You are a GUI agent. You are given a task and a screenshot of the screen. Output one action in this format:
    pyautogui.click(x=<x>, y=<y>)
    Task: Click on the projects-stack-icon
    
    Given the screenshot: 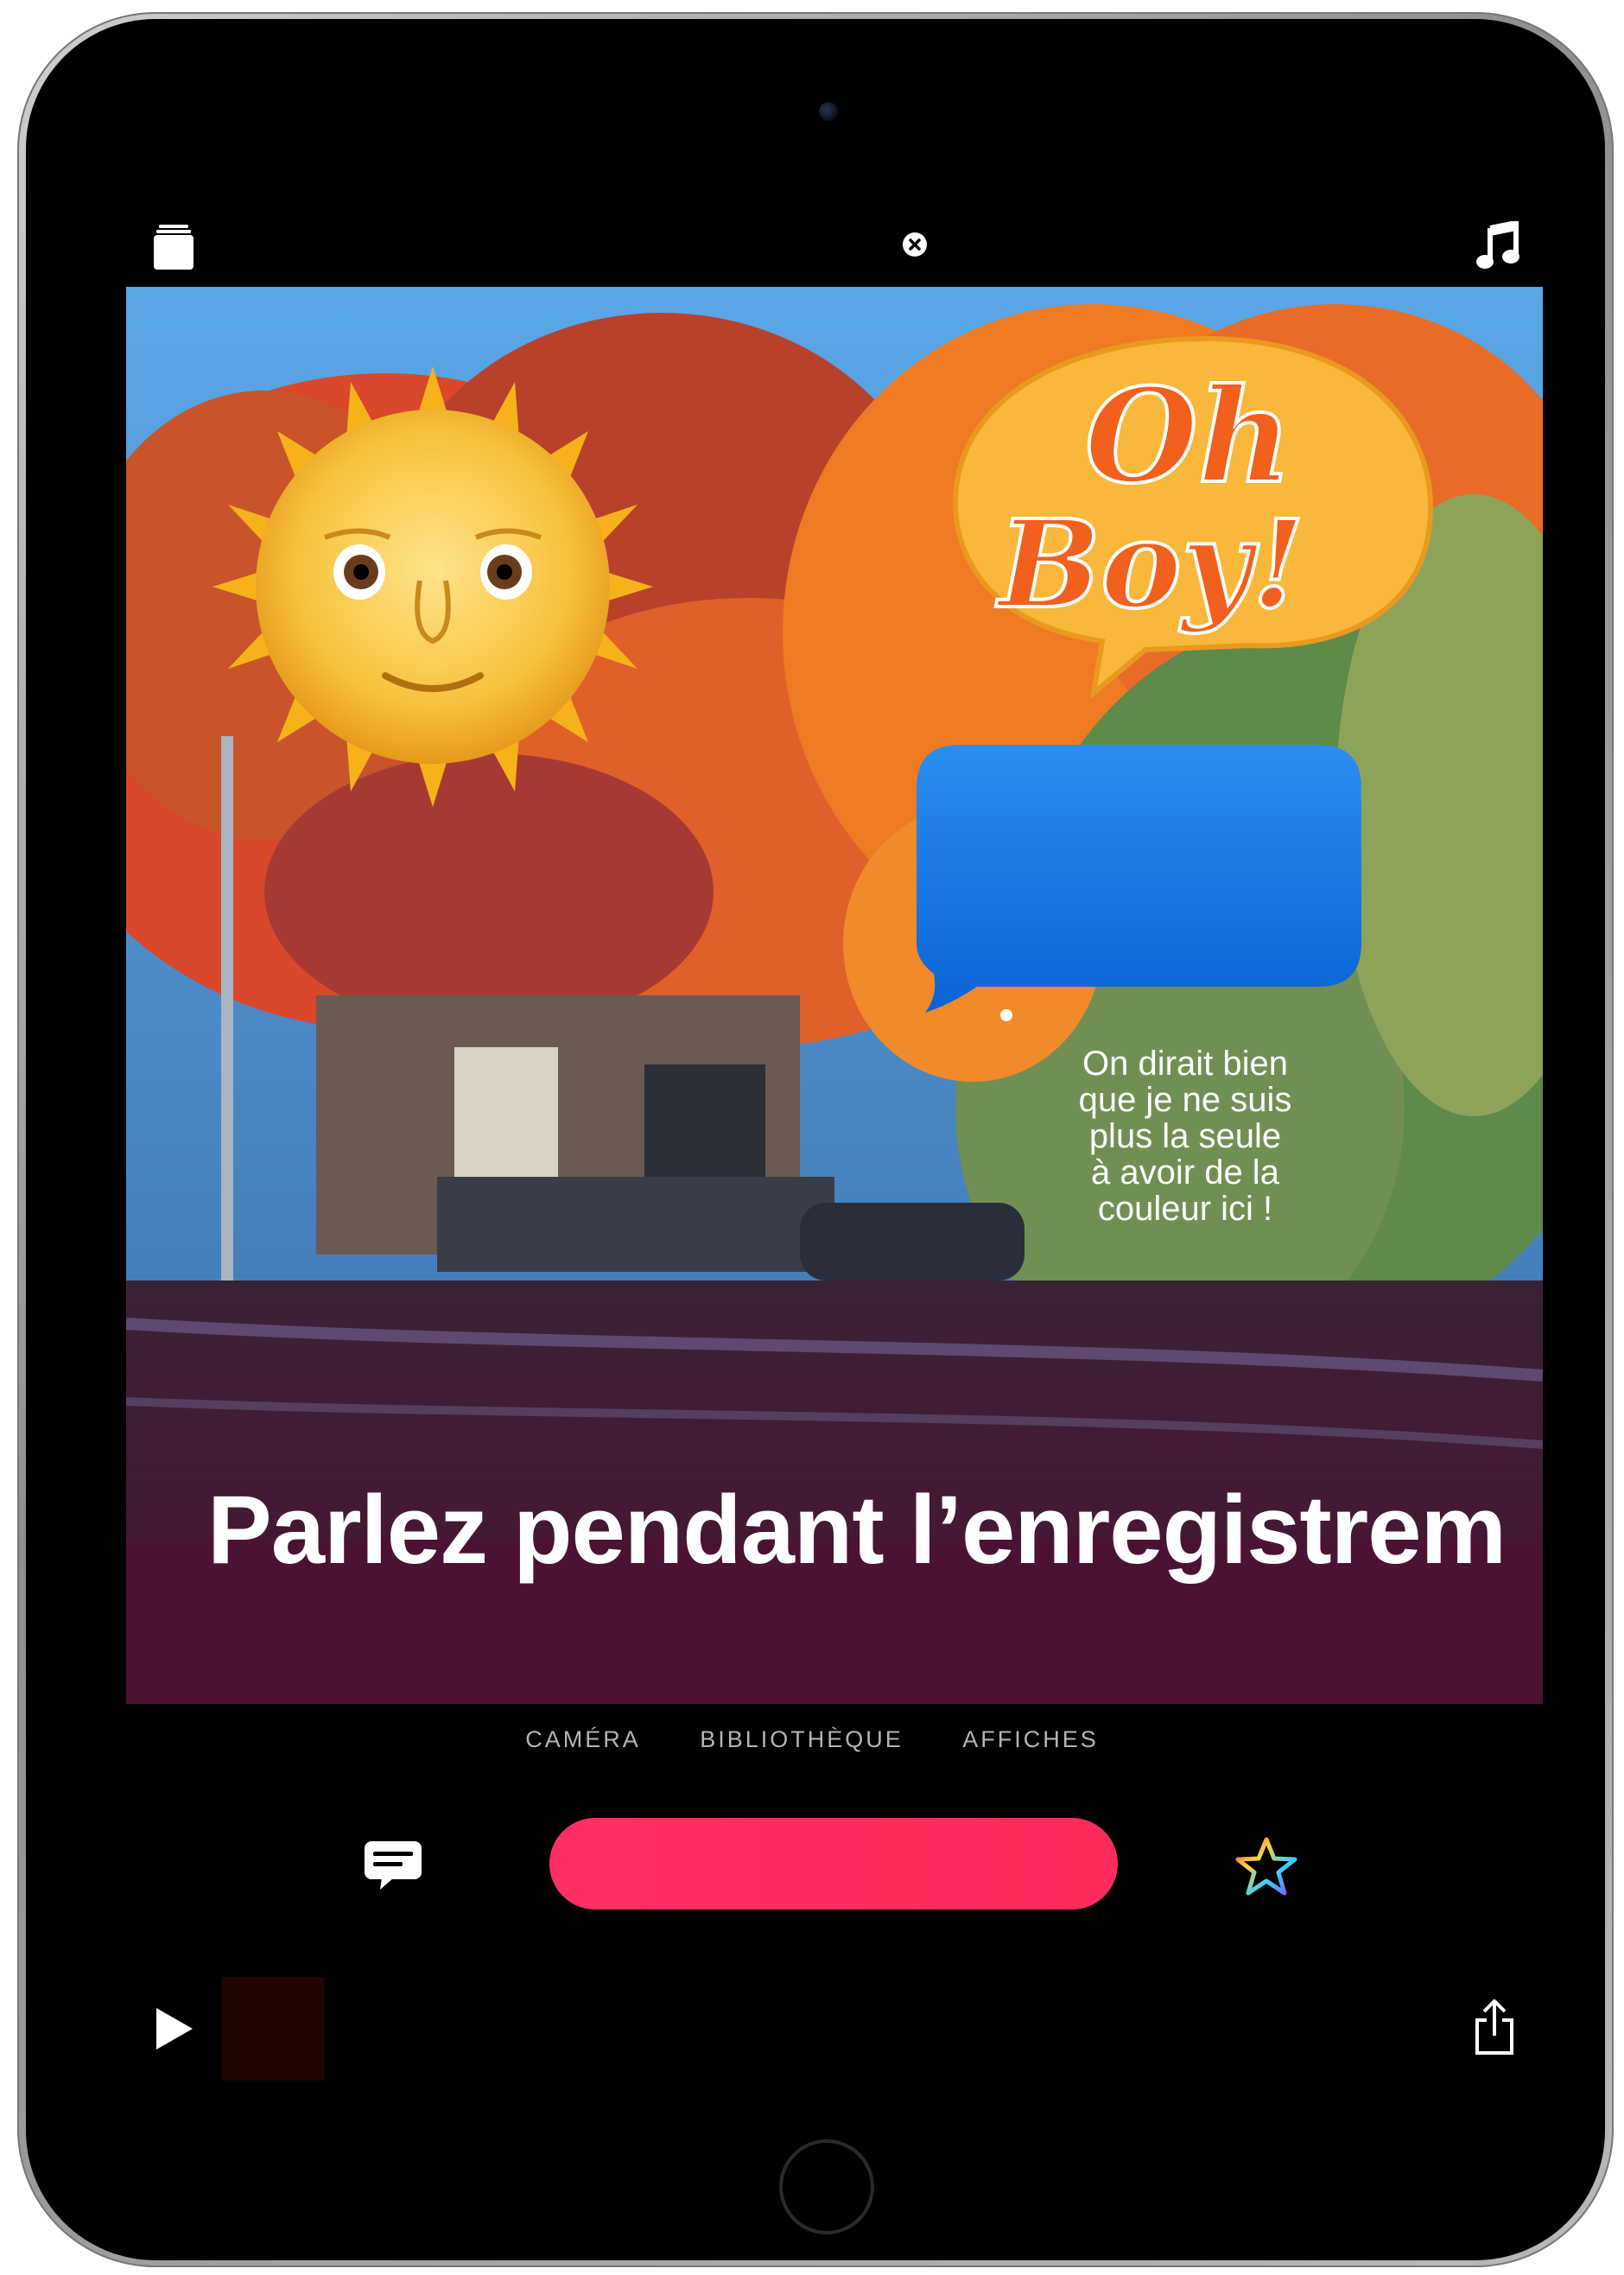 What is the action you would take?
    pyautogui.click(x=174, y=247)
    